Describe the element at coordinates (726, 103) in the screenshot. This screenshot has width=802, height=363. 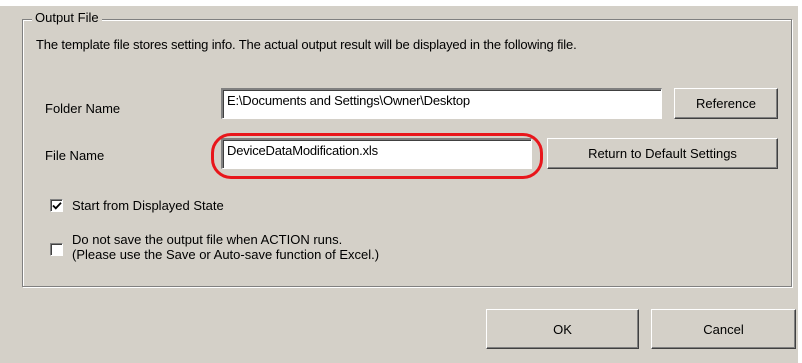
I see `reference-button: Reference` at that location.